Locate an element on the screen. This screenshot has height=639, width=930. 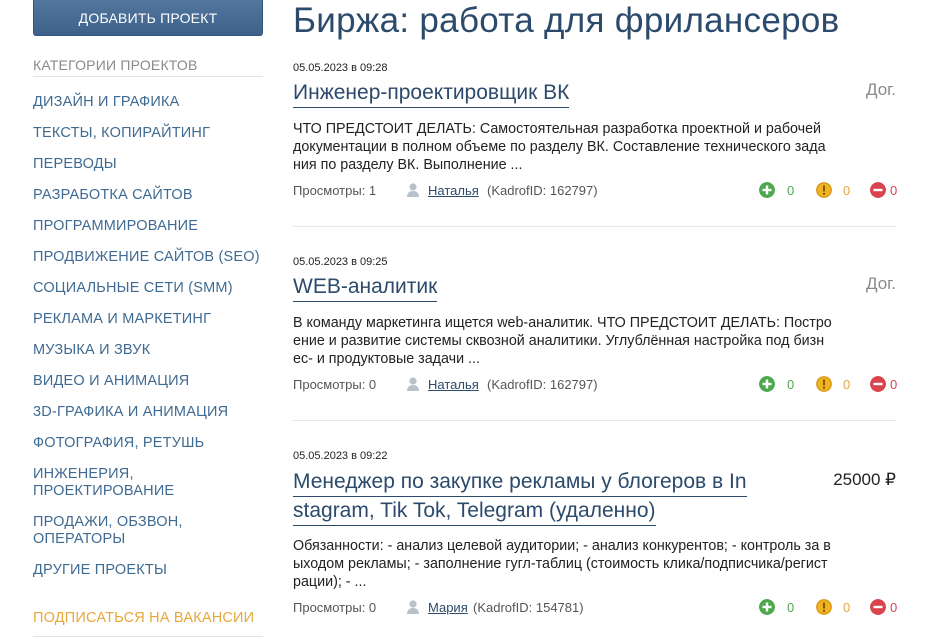
project-price: 25000 ₽ is located at coordinates (864, 479).